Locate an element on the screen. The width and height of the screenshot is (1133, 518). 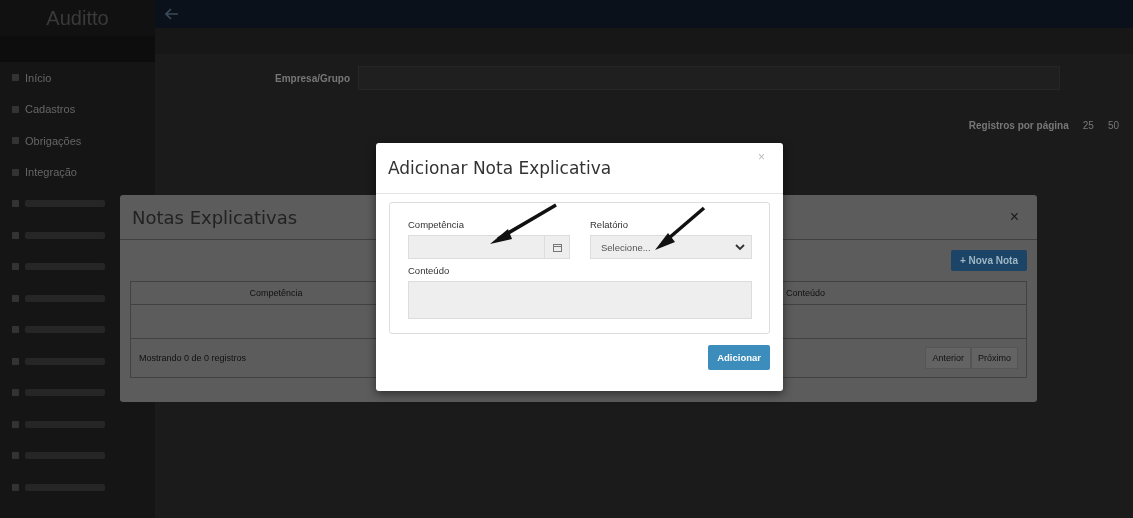
sidebar-item: Cadastros is located at coordinates (77, 109).